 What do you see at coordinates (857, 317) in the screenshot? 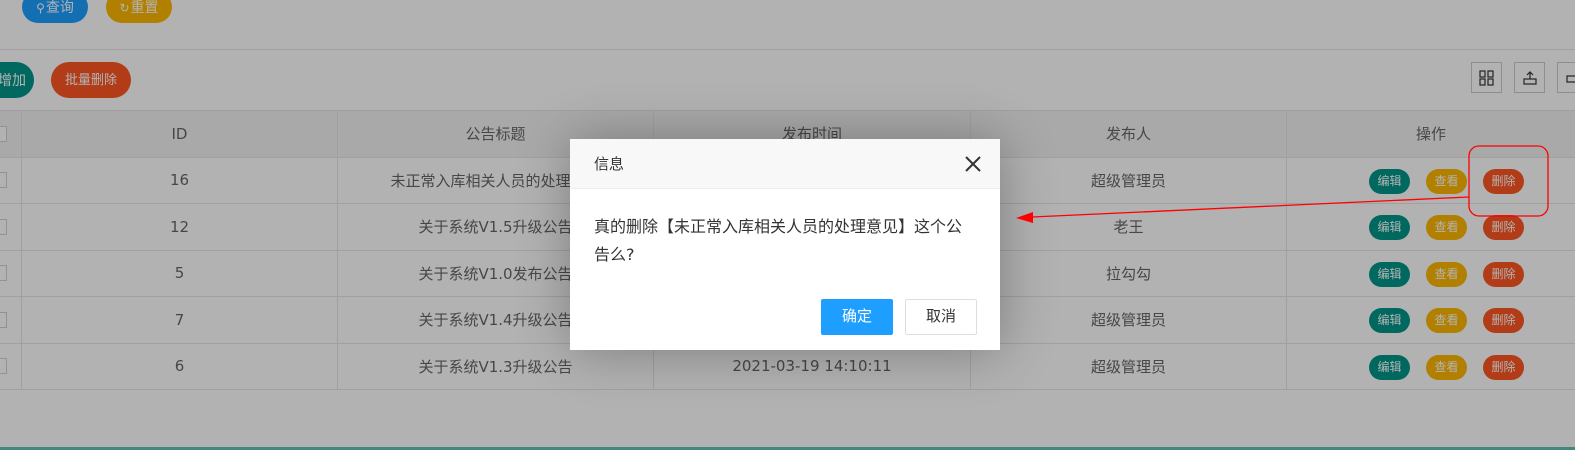
I see `confirm-button: 确定` at bounding box center [857, 317].